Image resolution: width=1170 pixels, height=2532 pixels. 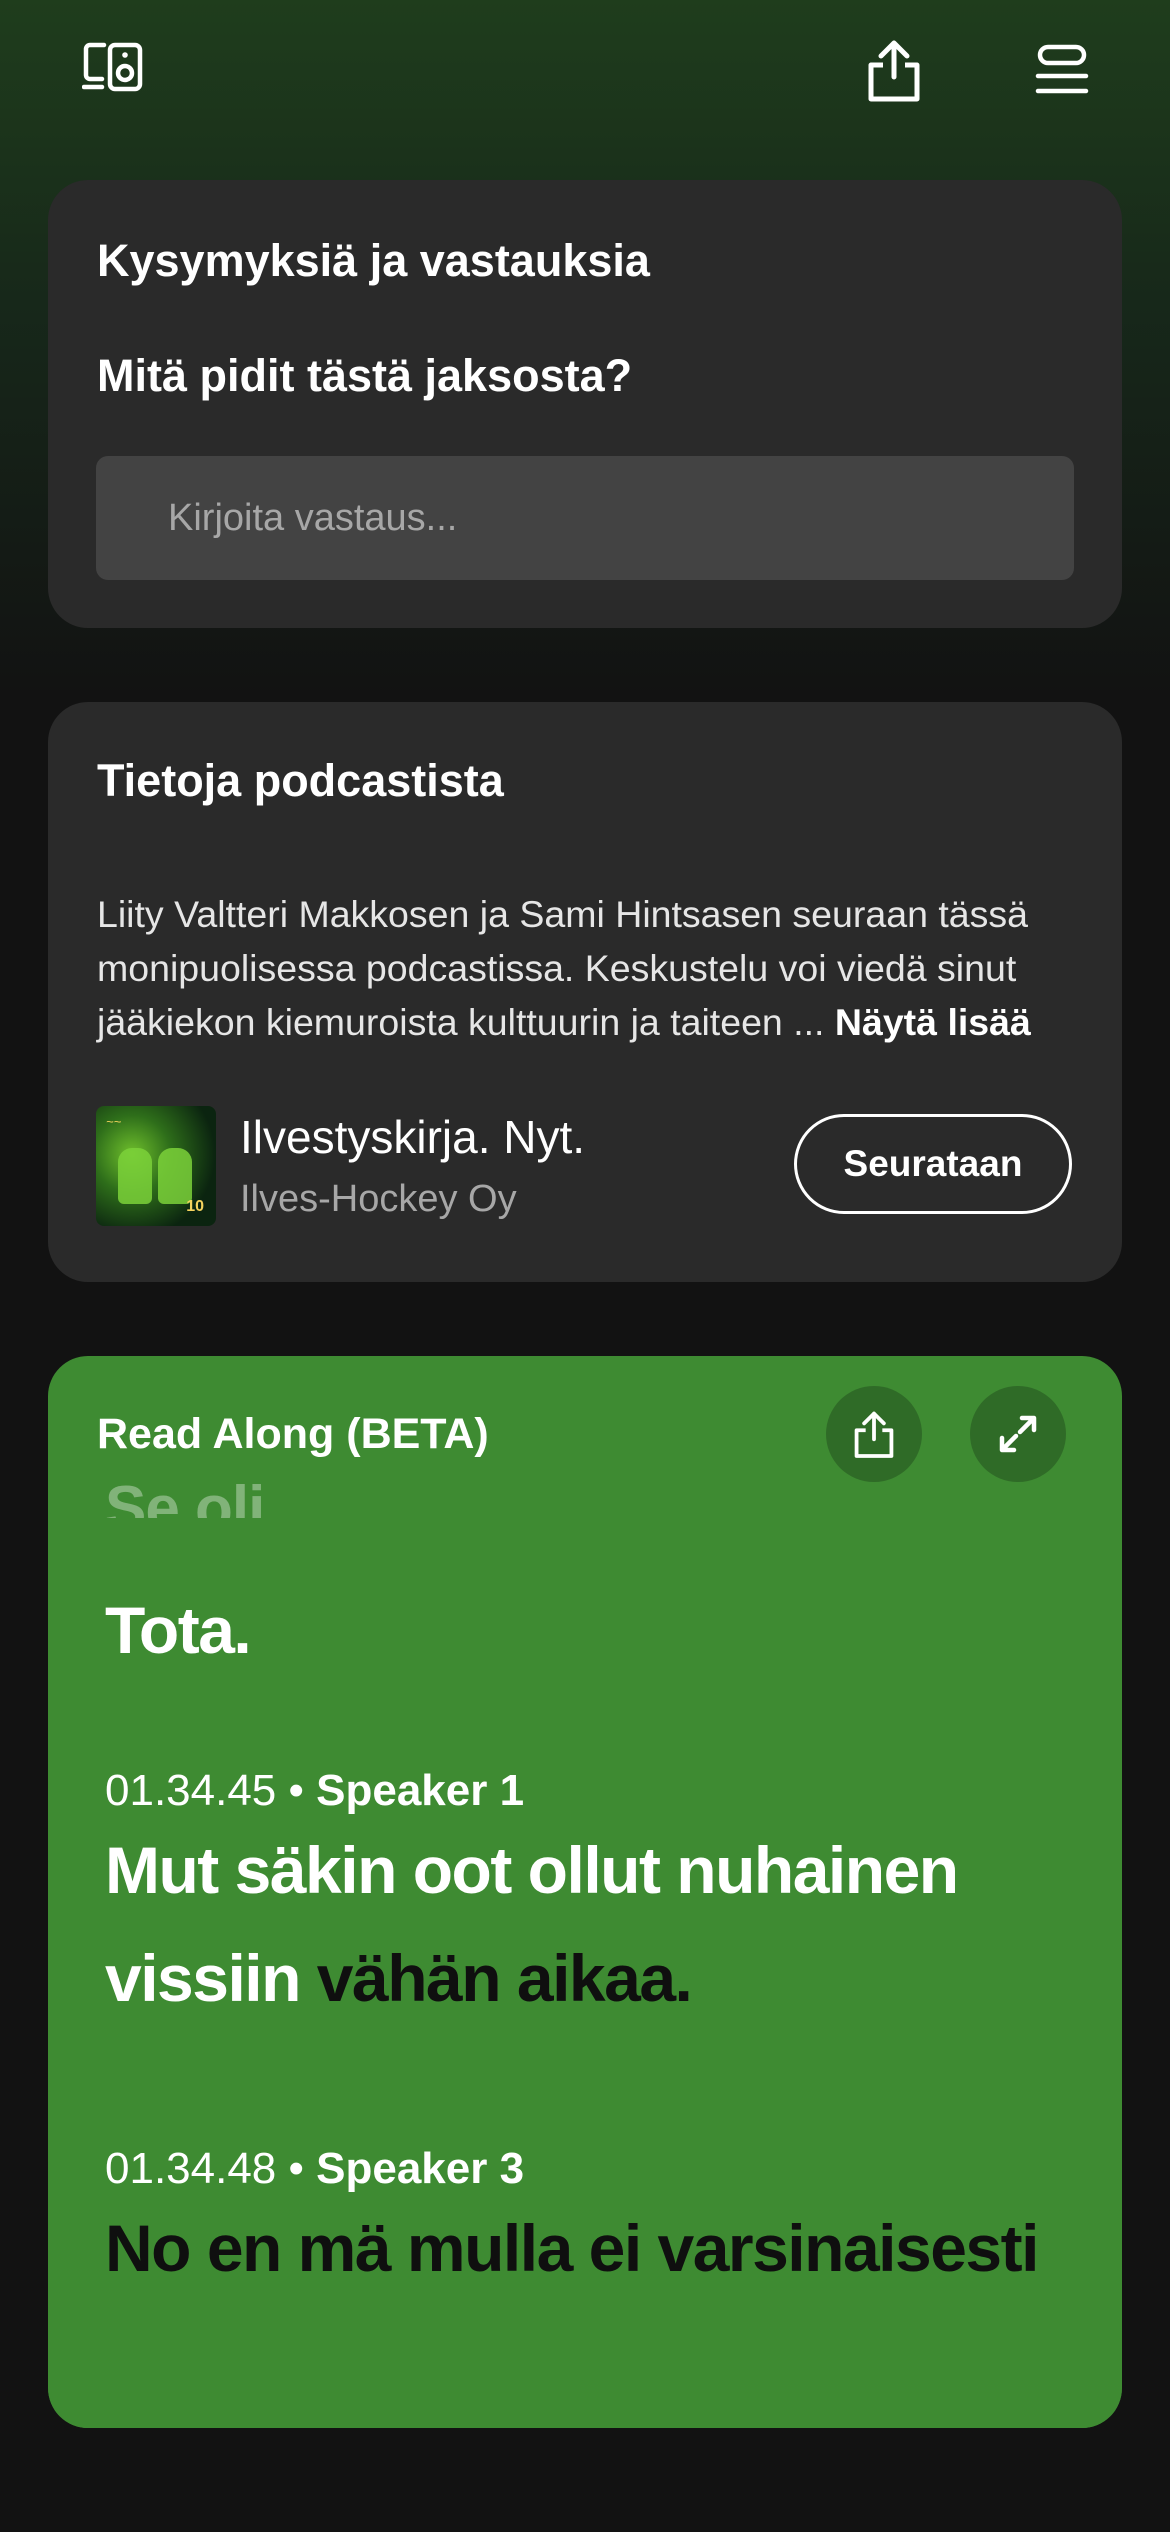 What do you see at coordinates (420, 1790) in the screenshot?
I see `segment-speaker: Speaker 1` at bounding box center [420, 1790].